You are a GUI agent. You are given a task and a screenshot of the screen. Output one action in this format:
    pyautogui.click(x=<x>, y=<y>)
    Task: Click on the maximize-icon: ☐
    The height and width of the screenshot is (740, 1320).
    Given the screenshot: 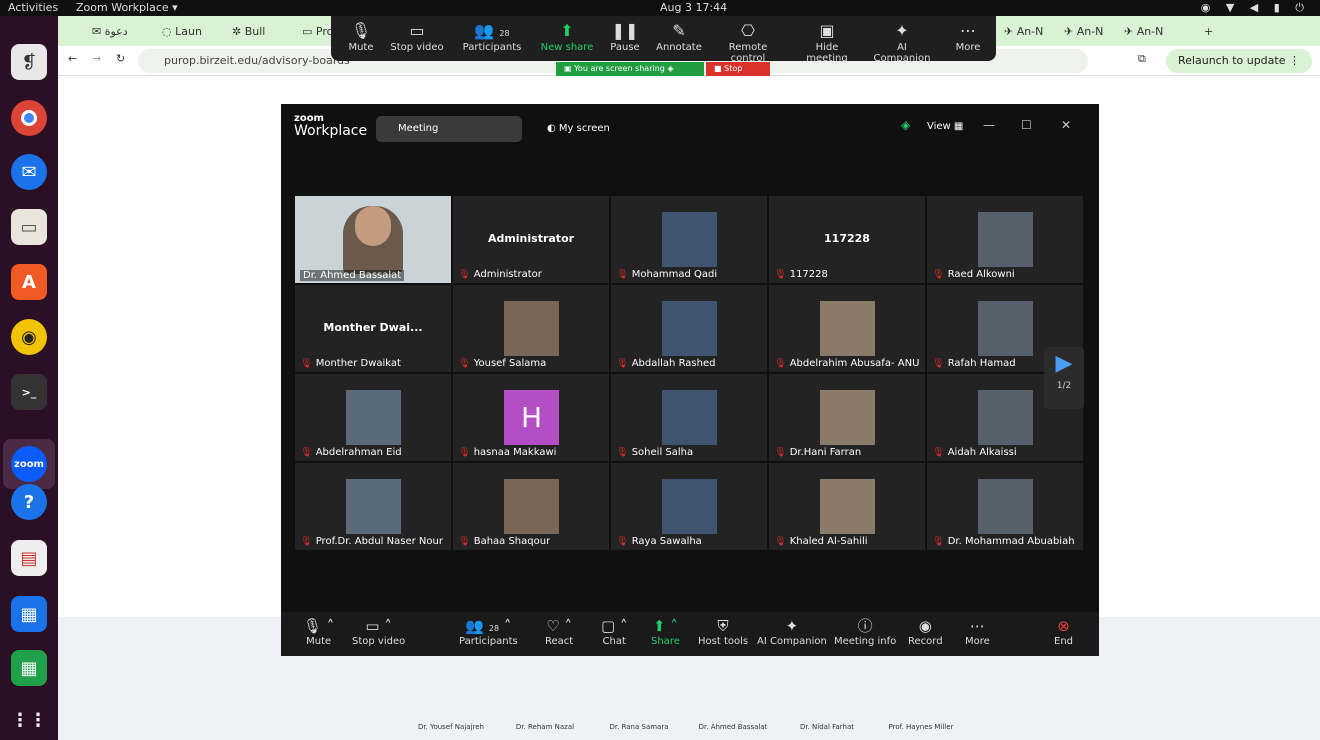 What is the action you would take?
    pyautogui.click(x=1026, y=125)
    